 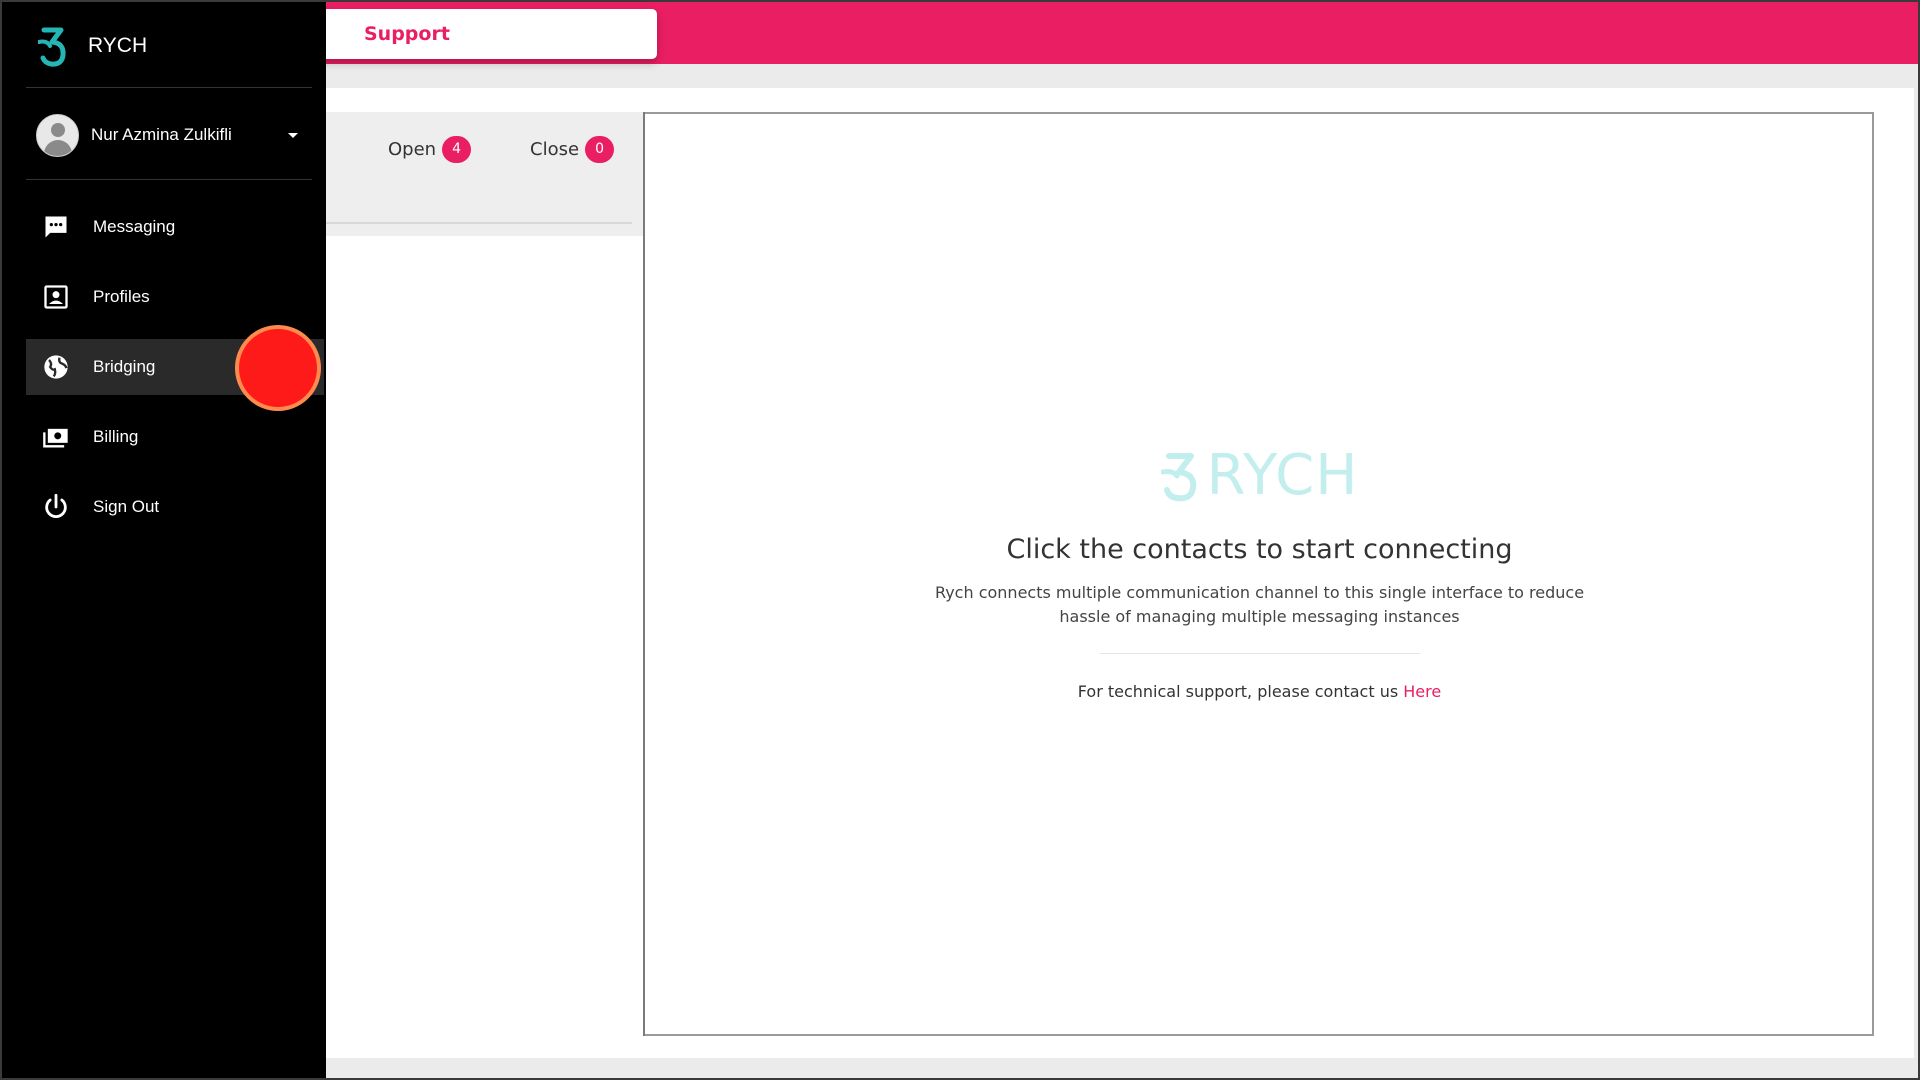 What do you see at coordinates (479, 34) in the screenshot?
I see `support-tab: Support` at bounding box center [479, 34].